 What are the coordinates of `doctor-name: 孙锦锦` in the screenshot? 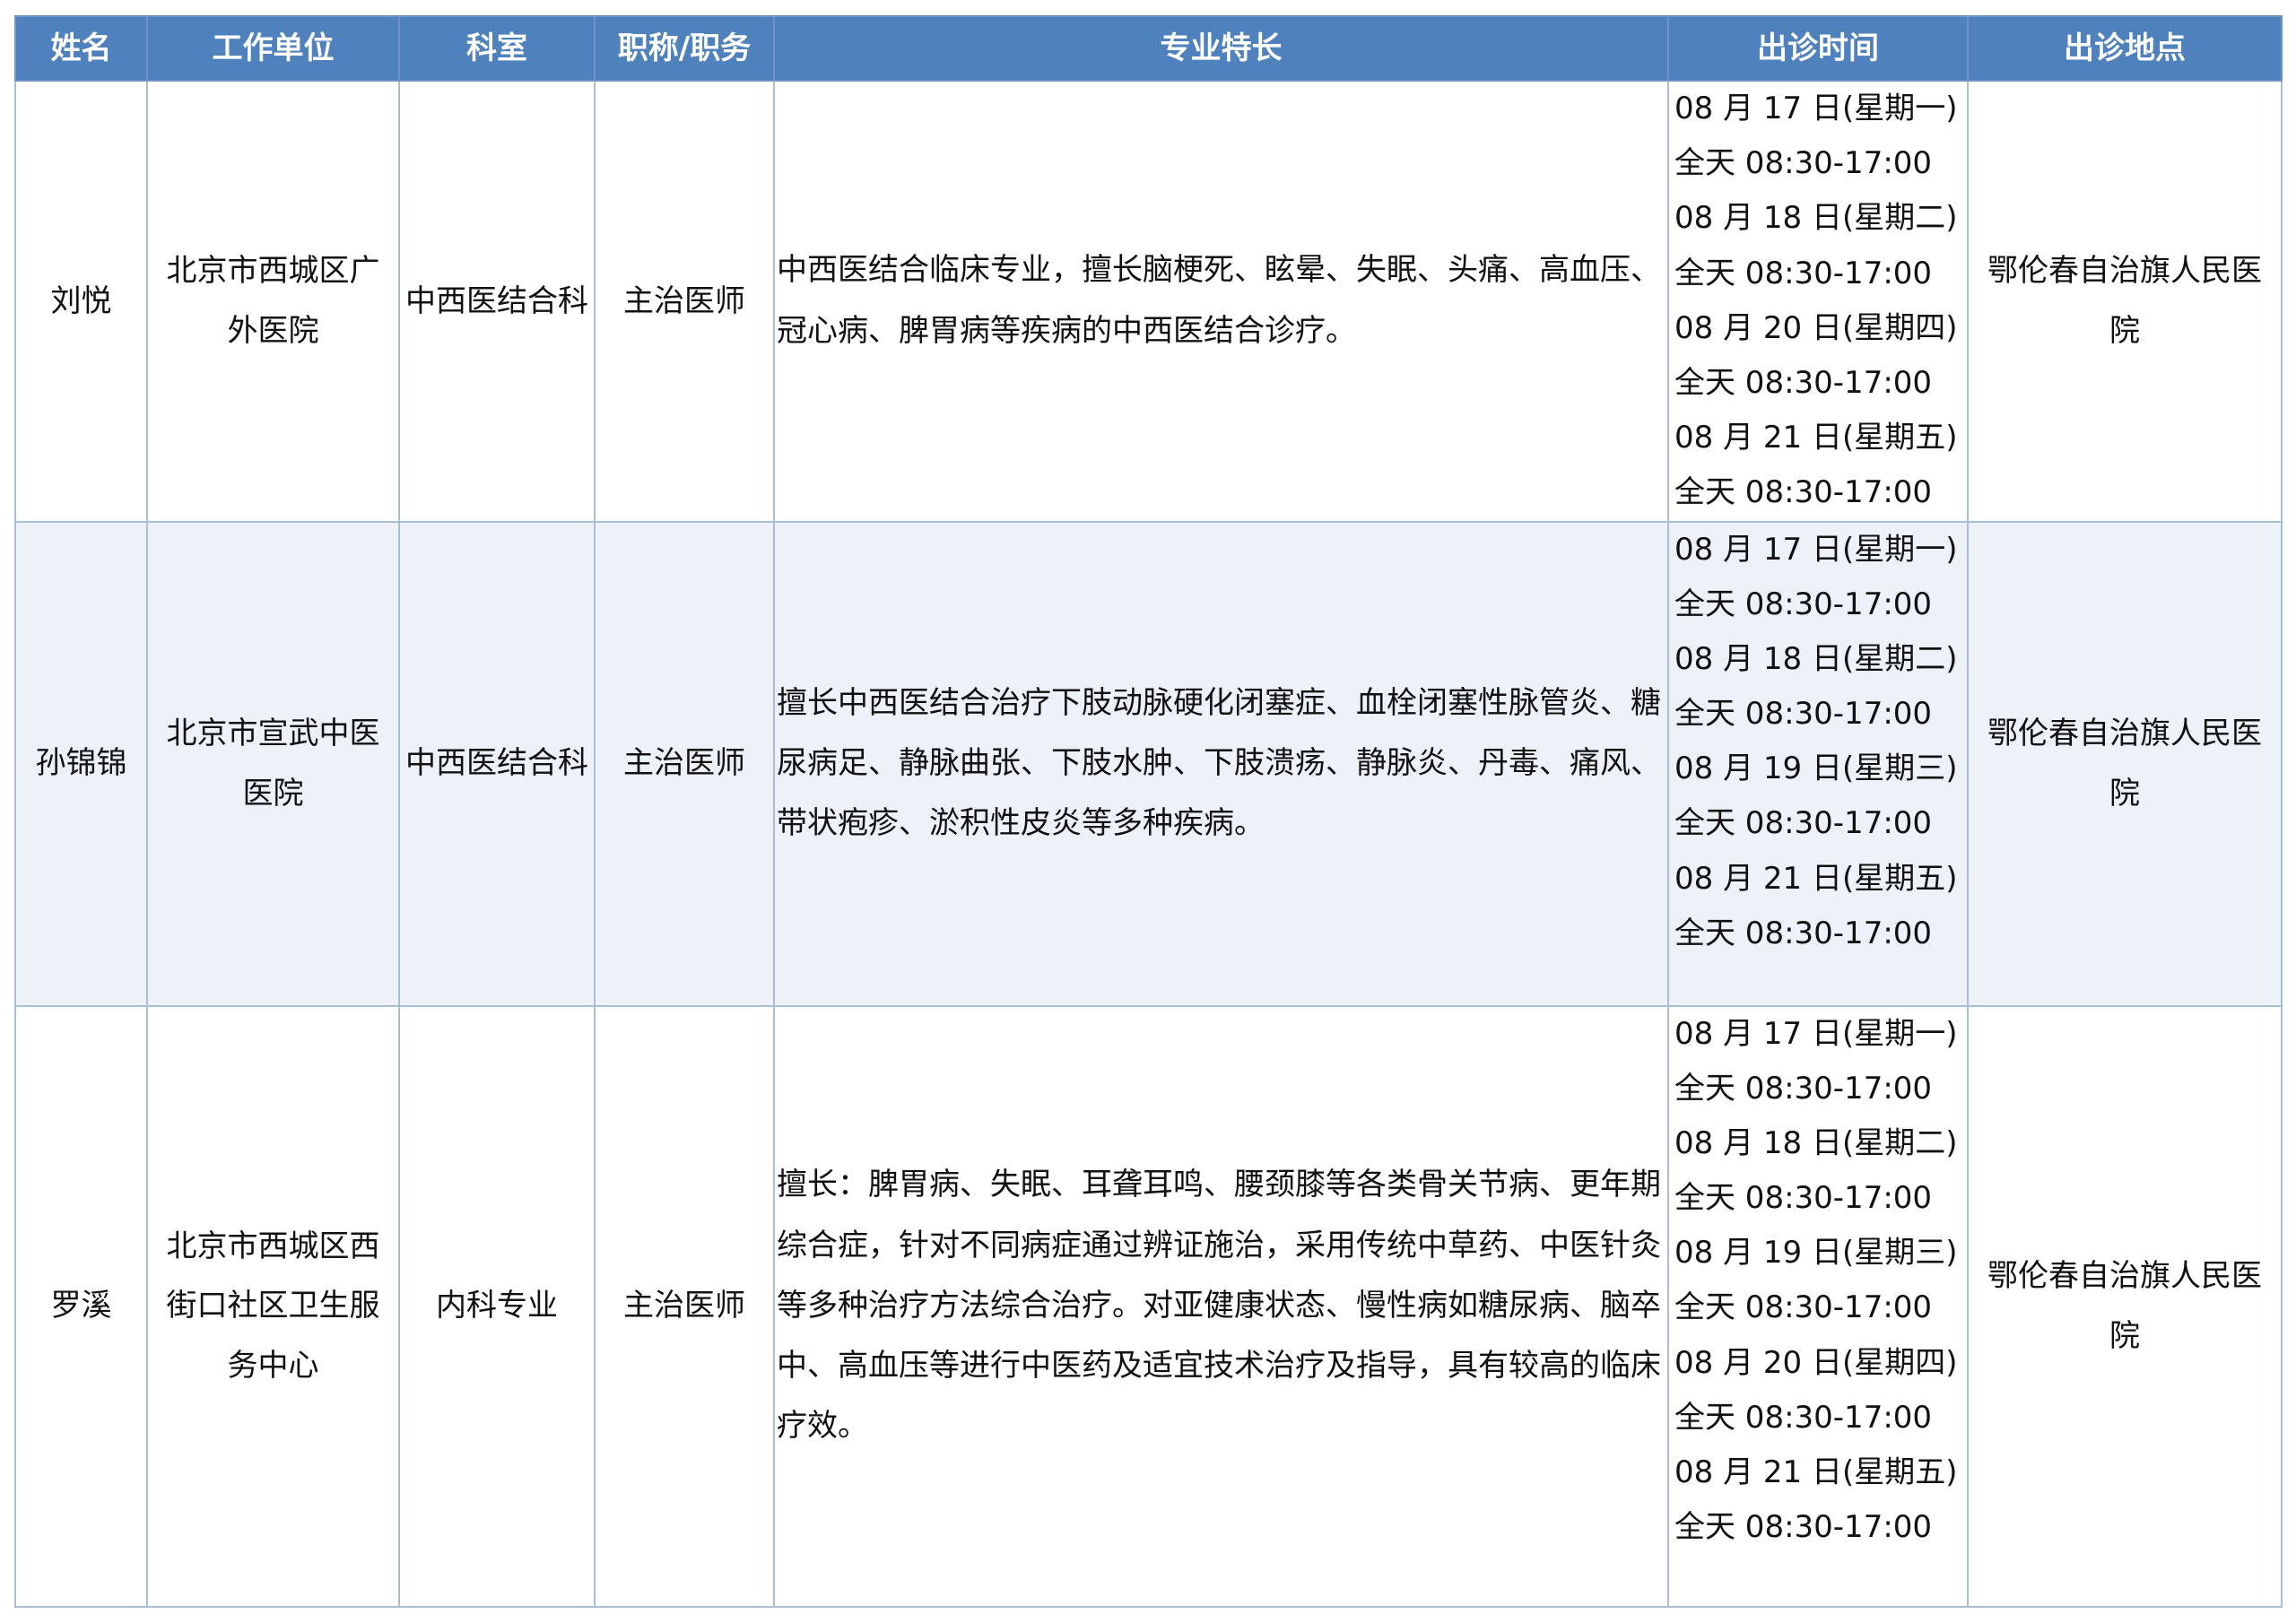 It's located at (81, 763).